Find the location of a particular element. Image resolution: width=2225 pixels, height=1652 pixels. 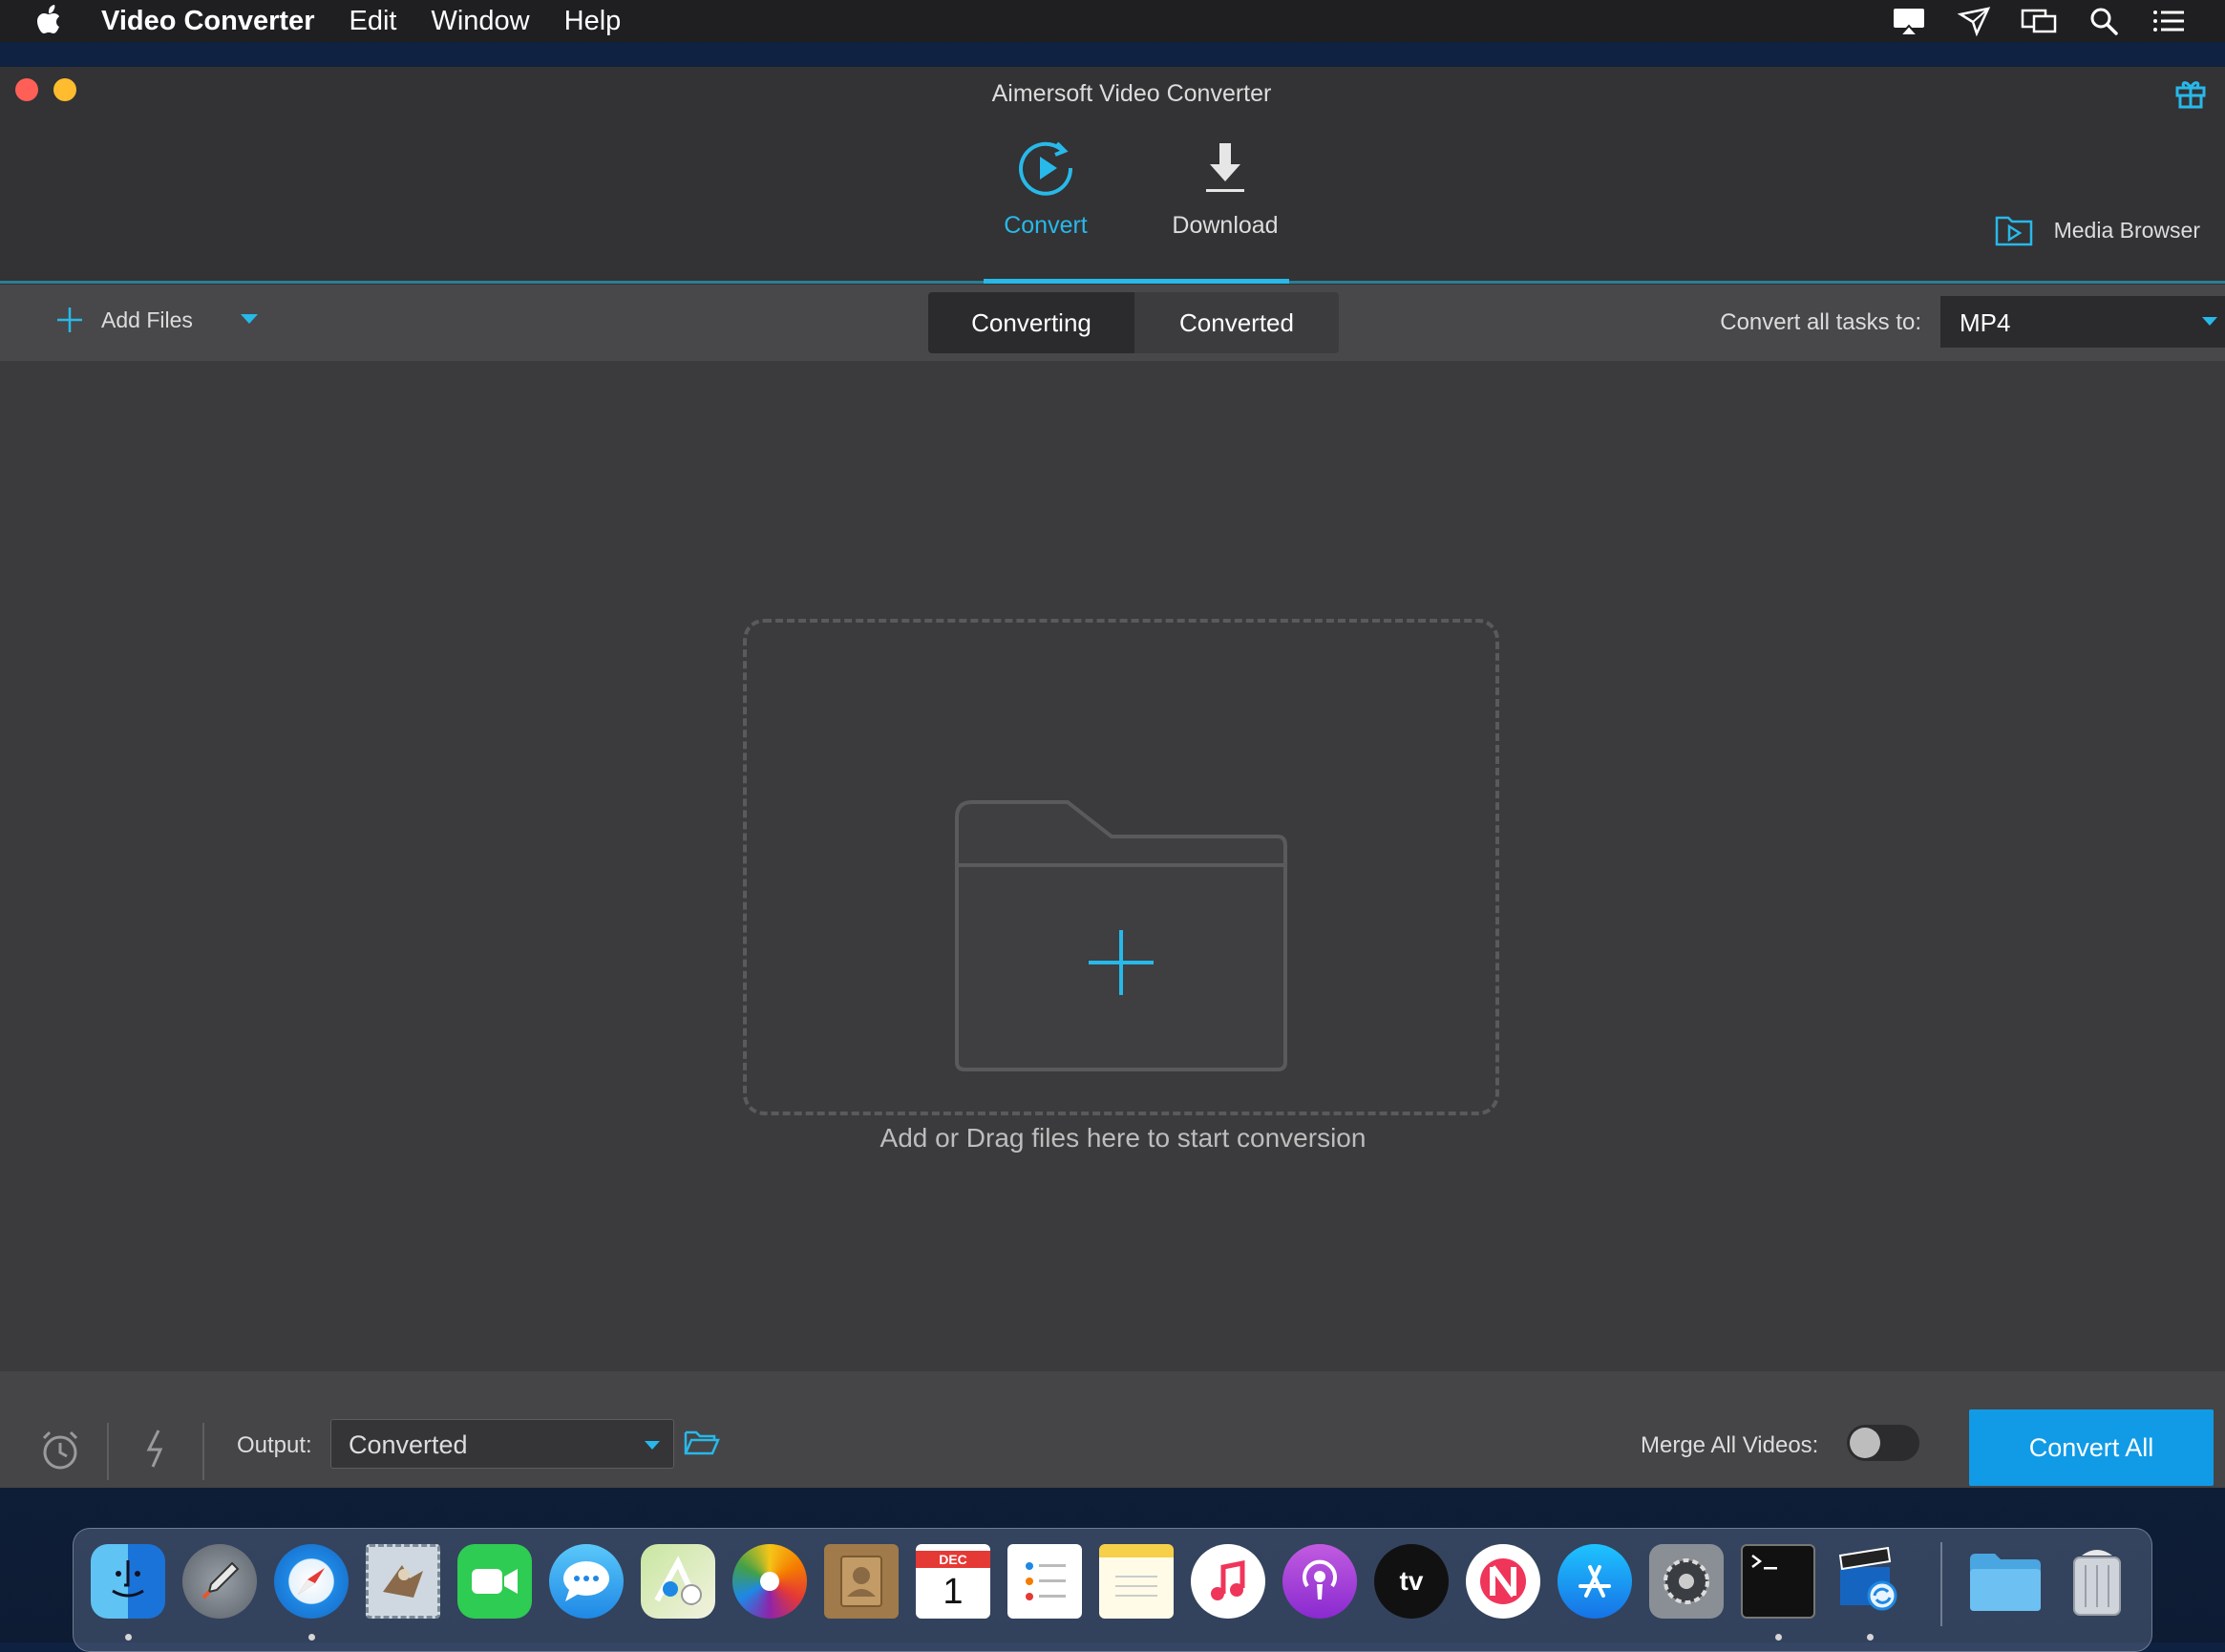

reminders-icon is located at coordinates (1044, 1581).